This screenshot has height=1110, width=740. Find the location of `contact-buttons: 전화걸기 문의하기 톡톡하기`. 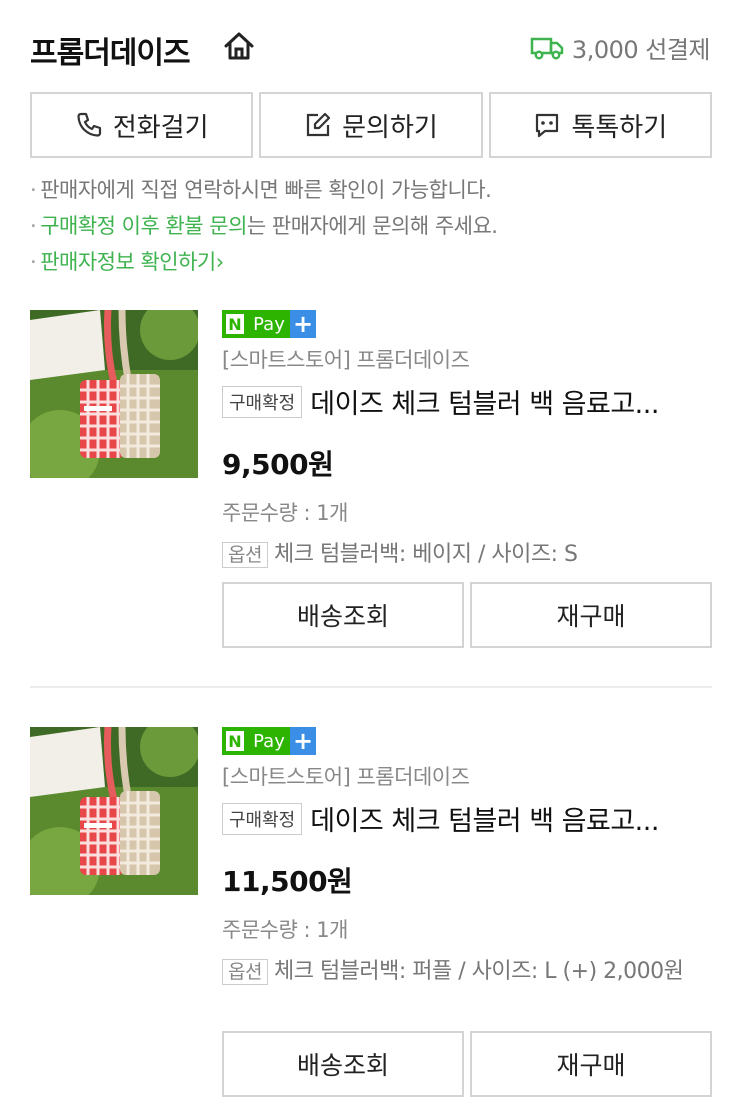

contact-buttons: 전화걸기 문의하기 톡톡하기 is located at coordinates (371, 125).